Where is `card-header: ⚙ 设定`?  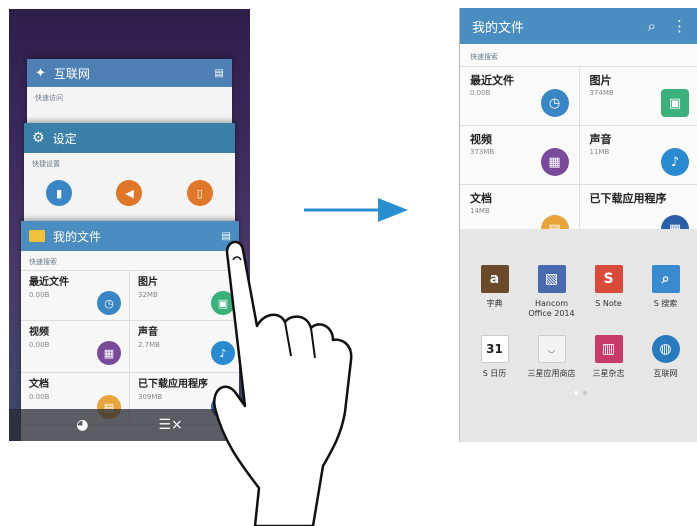 card-header: ⚙ 设定 is located at coordinates (129, 138).